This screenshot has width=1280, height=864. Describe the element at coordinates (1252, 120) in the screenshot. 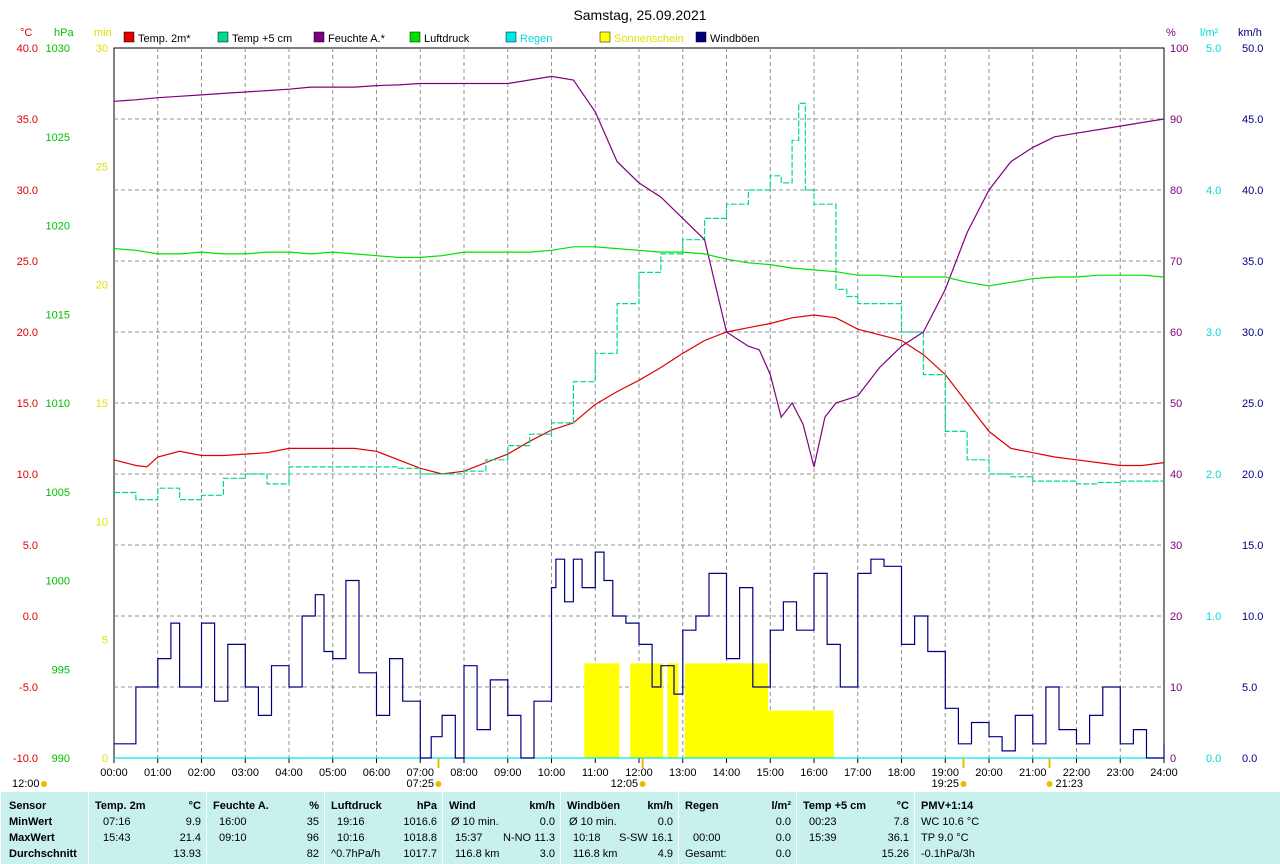

I see `wind-tick-label: 45.0` at that location.